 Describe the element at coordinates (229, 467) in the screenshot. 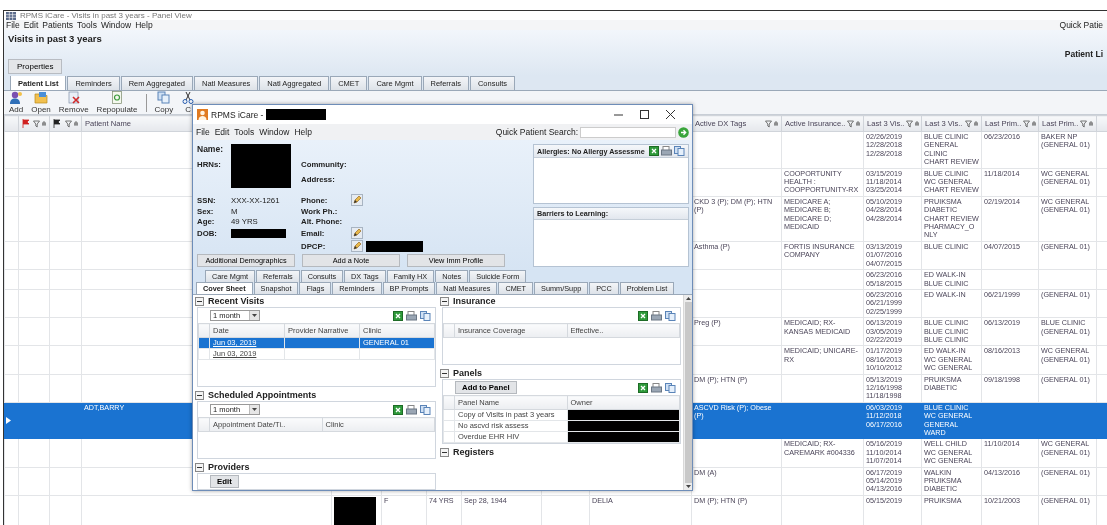

I see `section-title: Providers` at that location.